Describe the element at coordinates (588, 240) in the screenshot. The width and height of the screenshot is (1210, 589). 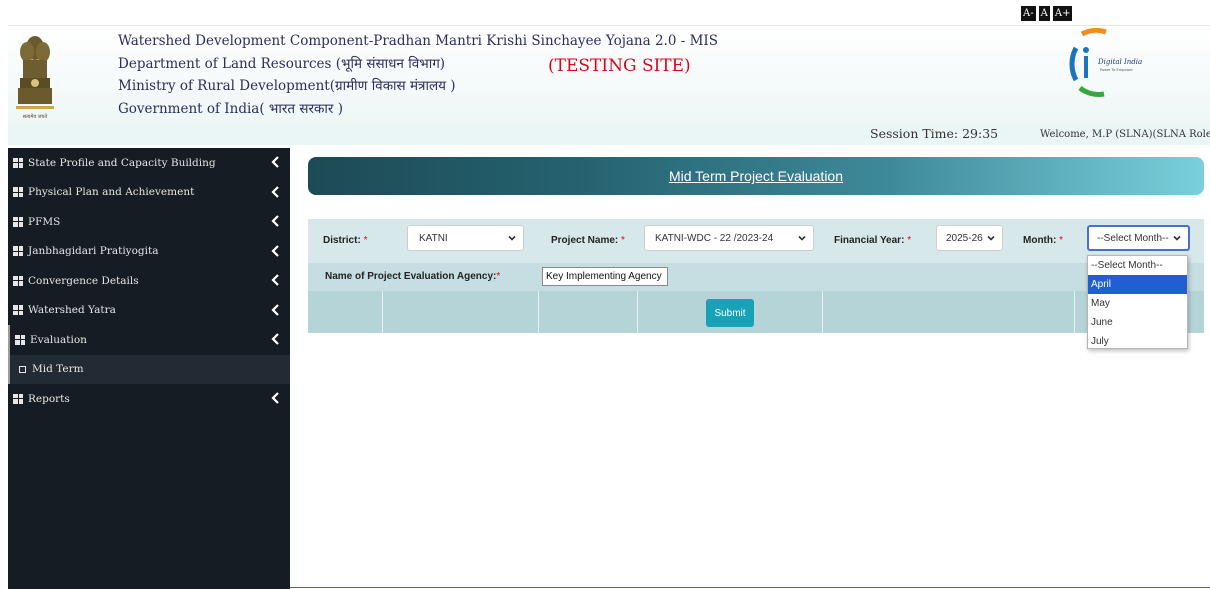
I see `project-name-label: Project Name: *` at that location.